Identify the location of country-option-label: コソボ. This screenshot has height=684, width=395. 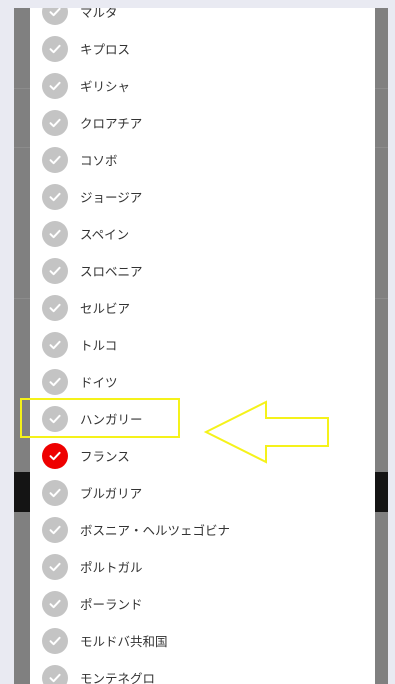
(99, 160).